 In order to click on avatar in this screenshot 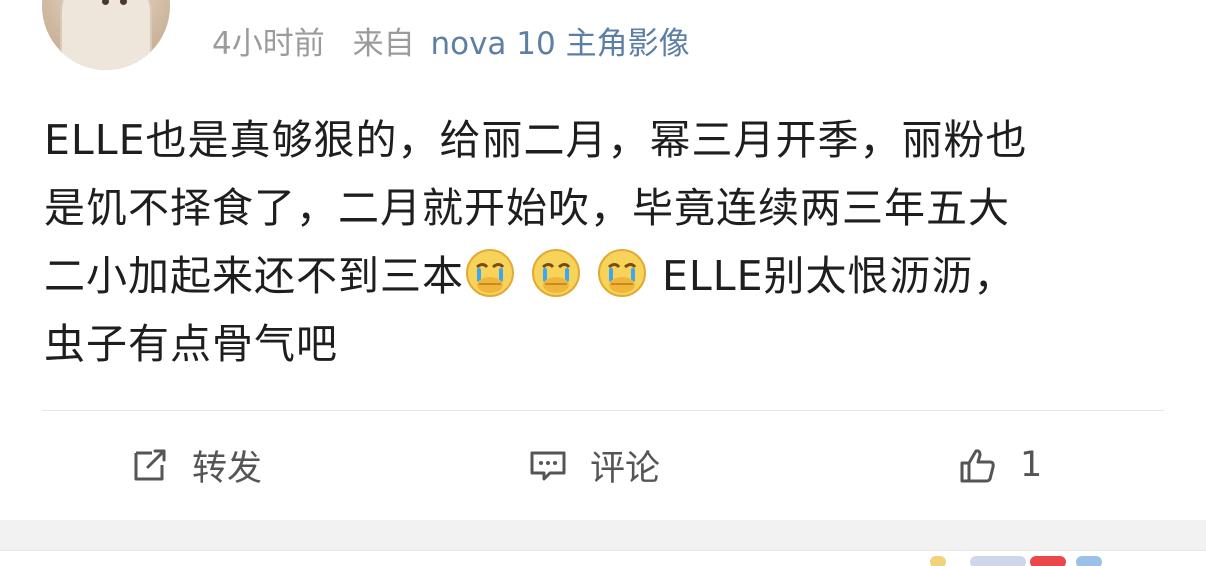, I will do `click(106, 35)`.